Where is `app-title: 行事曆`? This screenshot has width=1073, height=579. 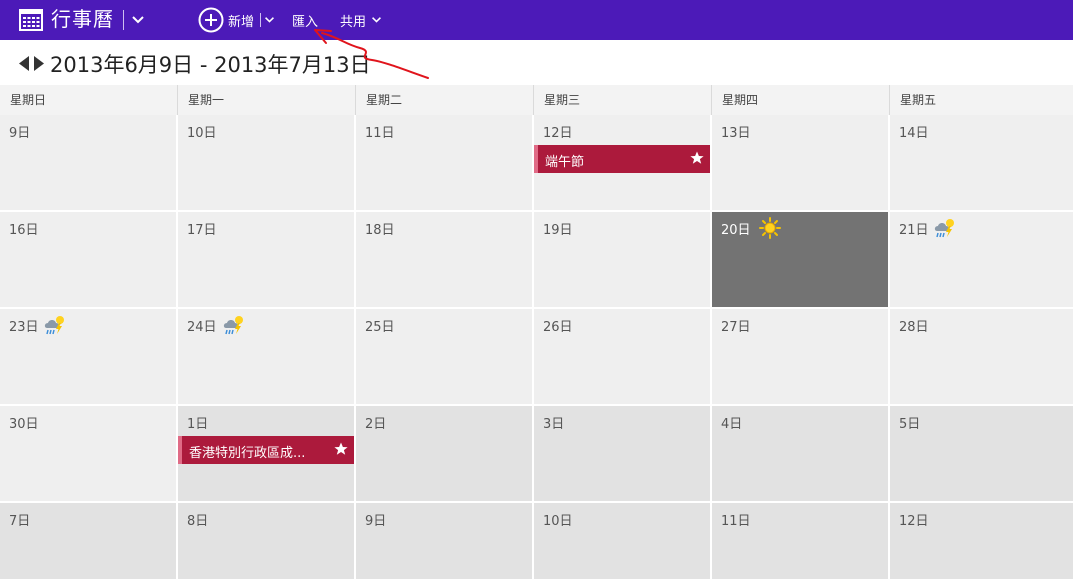
app-title: 行事曆 is located at coordinates (82, 19).